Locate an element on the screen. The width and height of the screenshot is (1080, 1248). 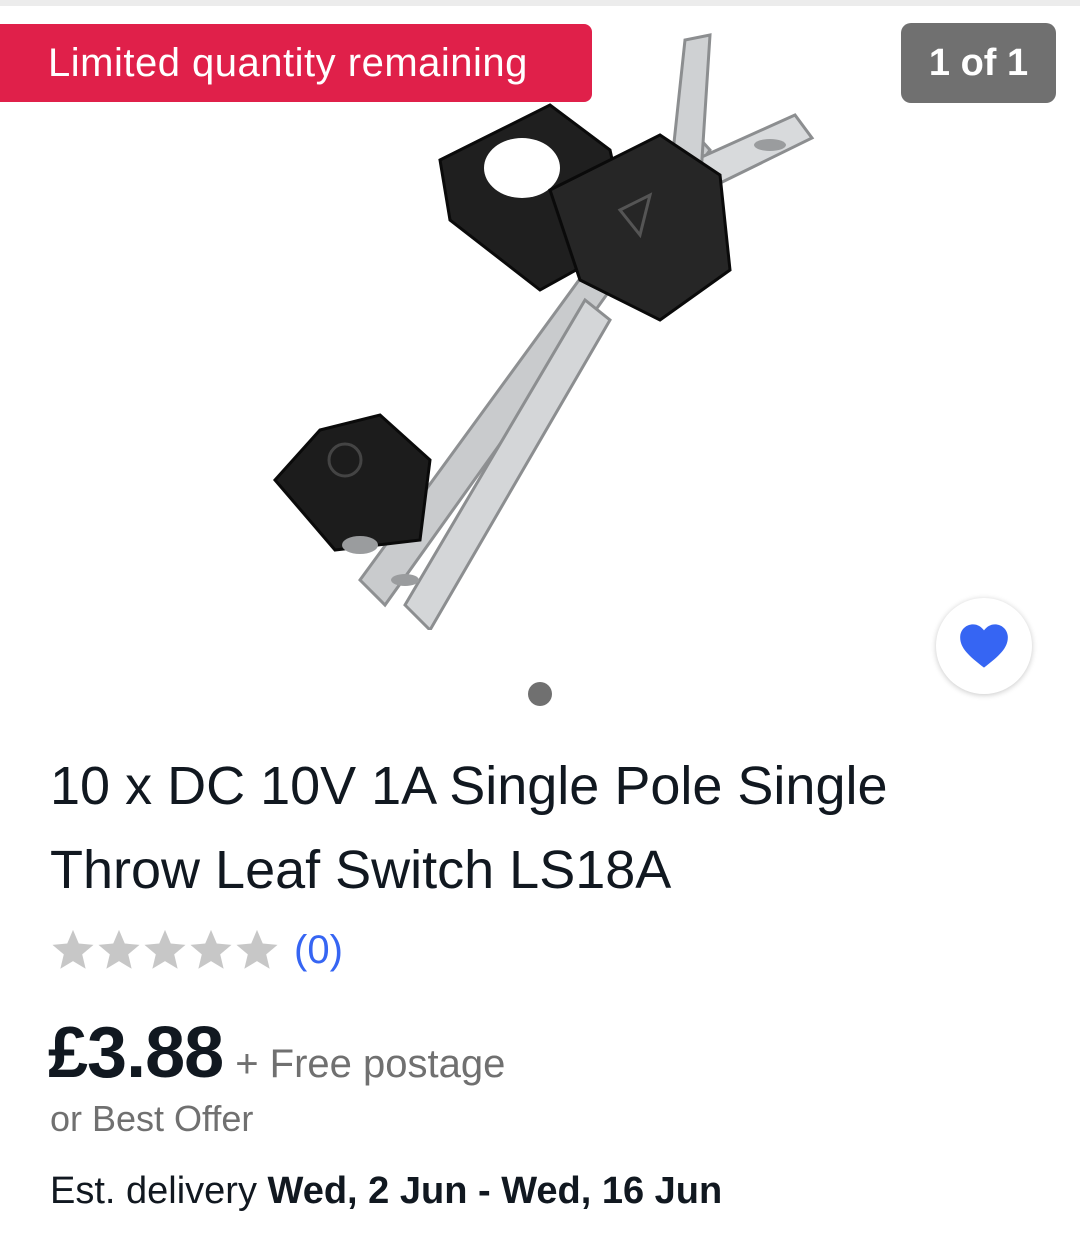
rating: (0) is located at coordinates (196, 950).